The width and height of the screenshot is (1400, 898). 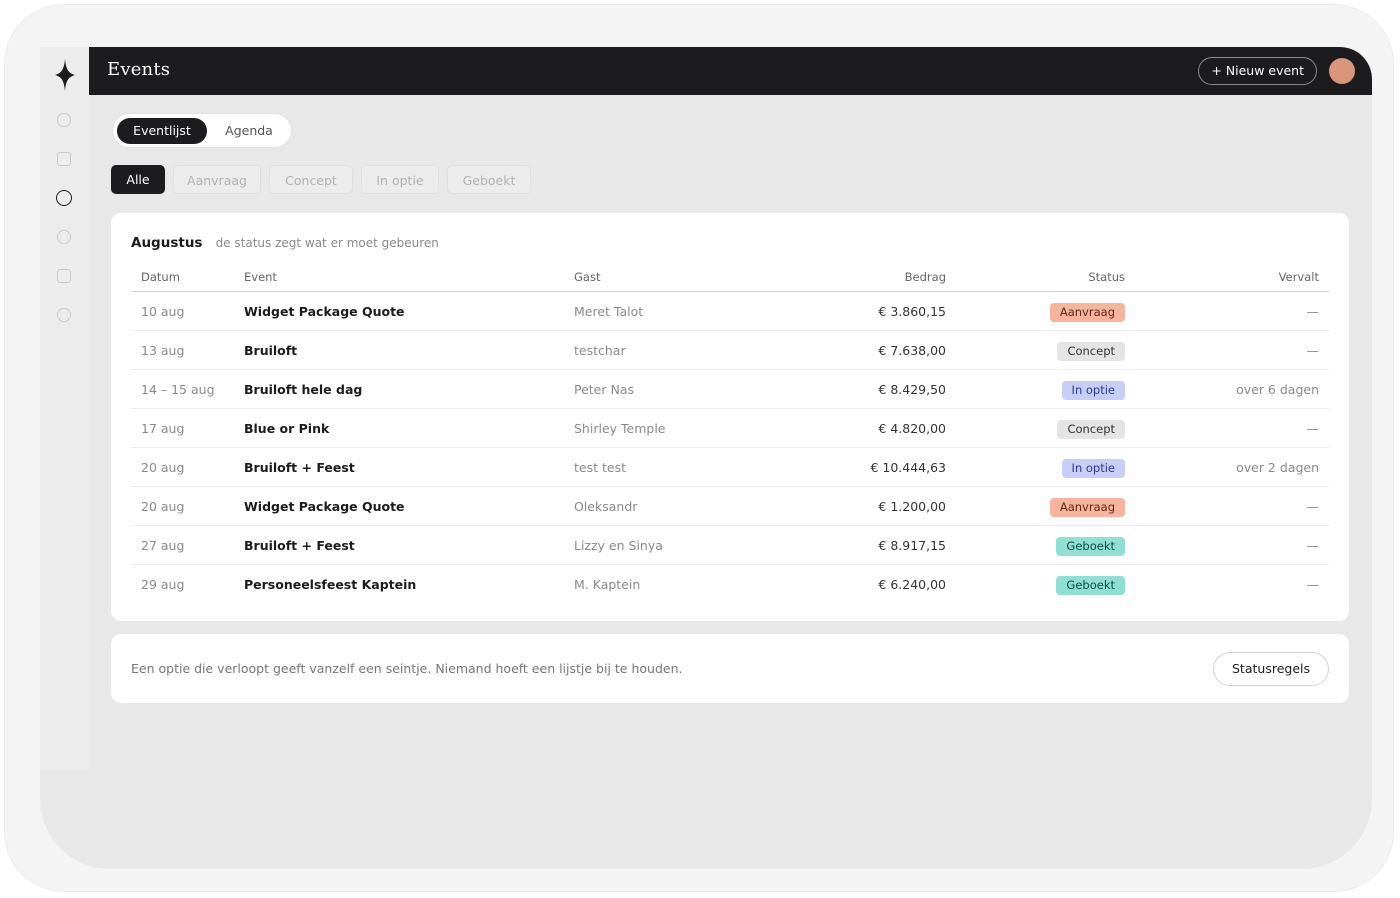 What do you see at coordinates (1342, 71) in the screenshot?
I see `avatar` at bounding box center [1342, 71].